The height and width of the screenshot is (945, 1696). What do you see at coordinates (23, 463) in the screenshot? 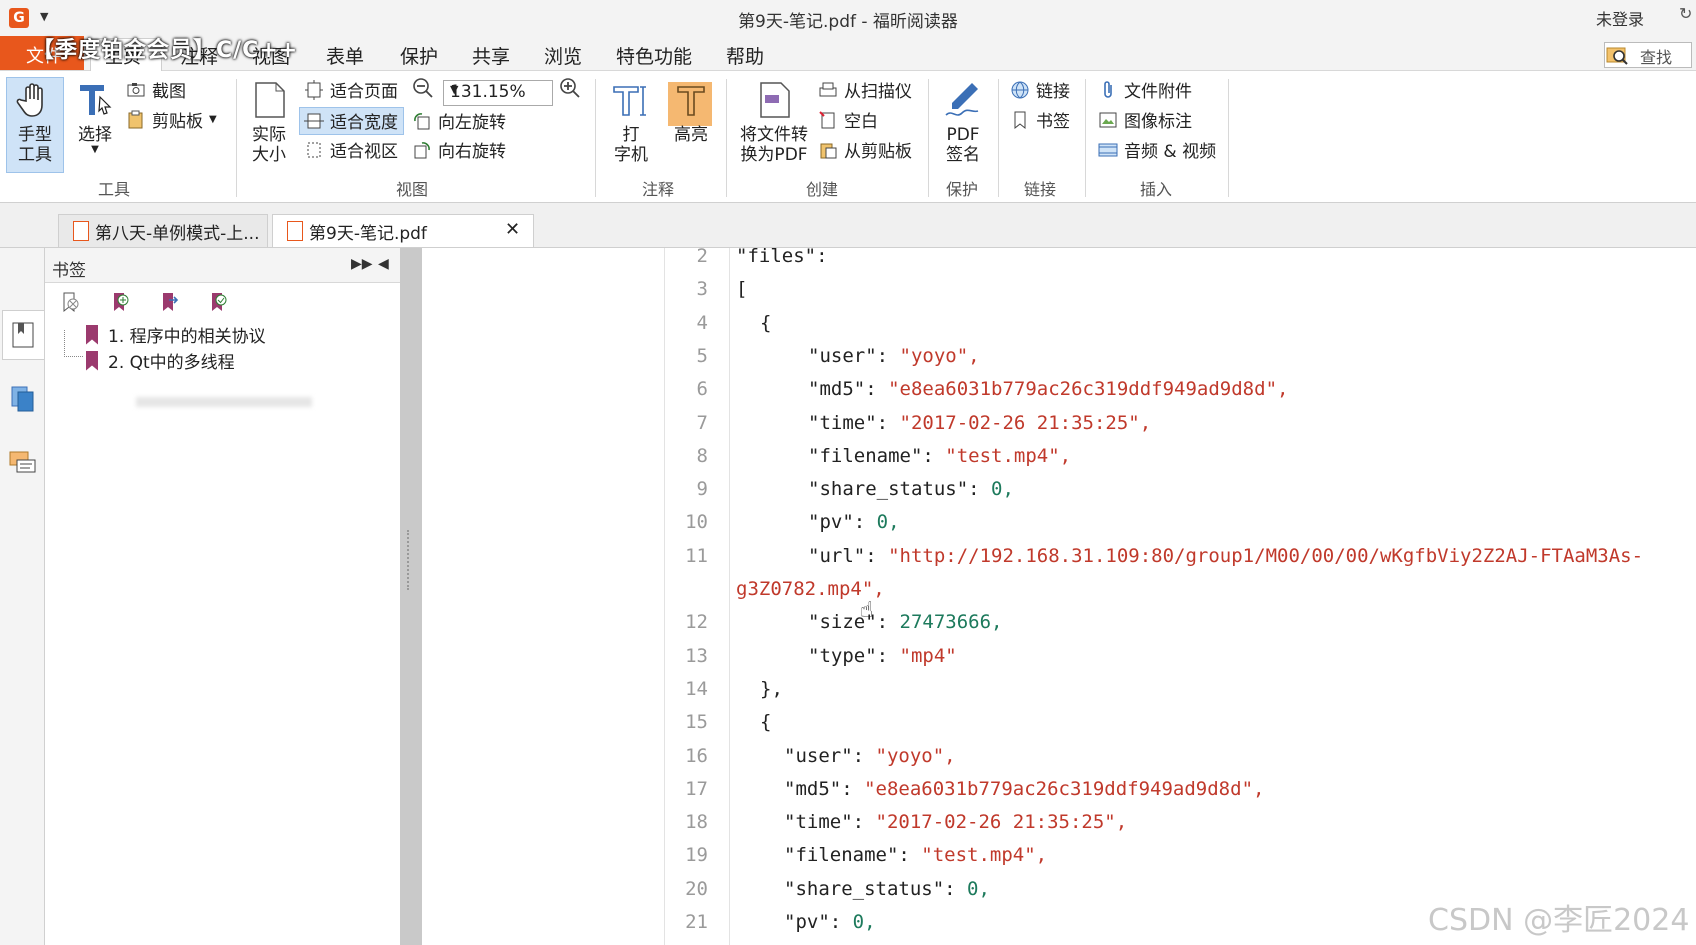
I see `comments-panel-icon` at bounding box center [23, 463].